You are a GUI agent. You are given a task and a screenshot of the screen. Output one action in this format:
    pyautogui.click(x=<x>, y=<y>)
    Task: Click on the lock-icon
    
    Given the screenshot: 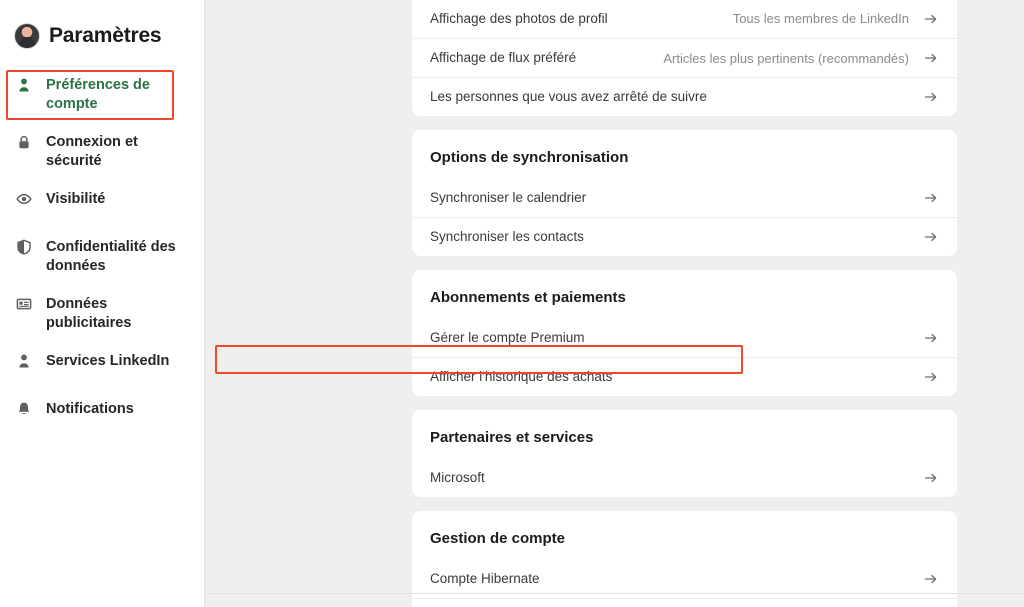 What is the action you would take?
    pyautogui.click(x=24, y=141)
    